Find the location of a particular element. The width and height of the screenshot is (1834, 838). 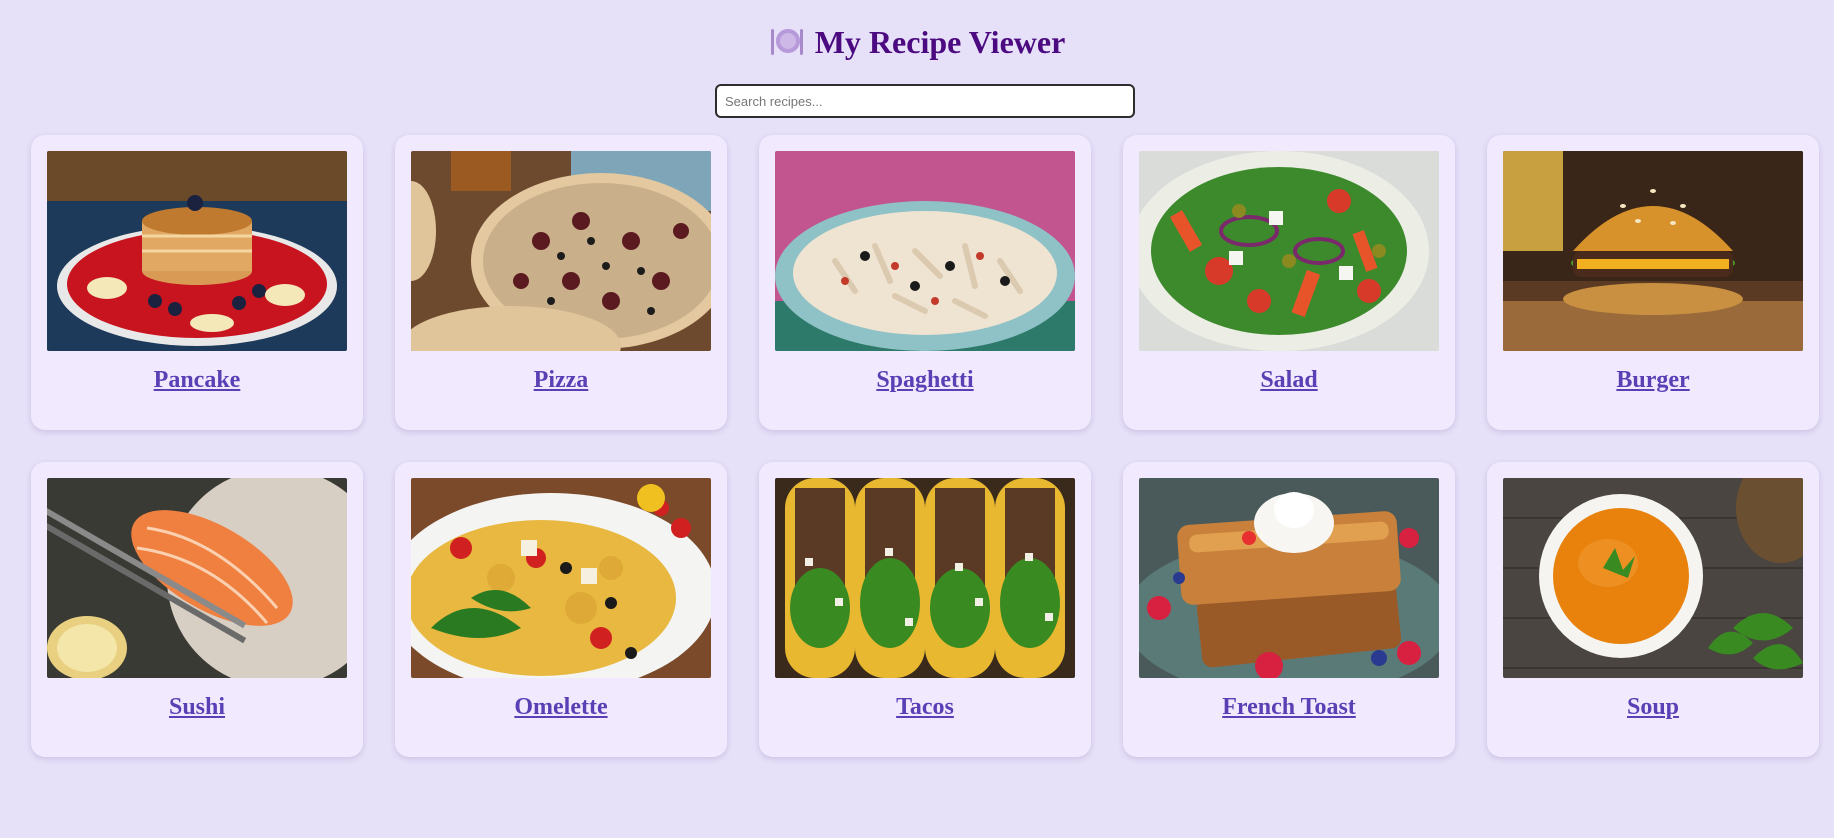

tacos-photo is located at coordinates (925, 578).